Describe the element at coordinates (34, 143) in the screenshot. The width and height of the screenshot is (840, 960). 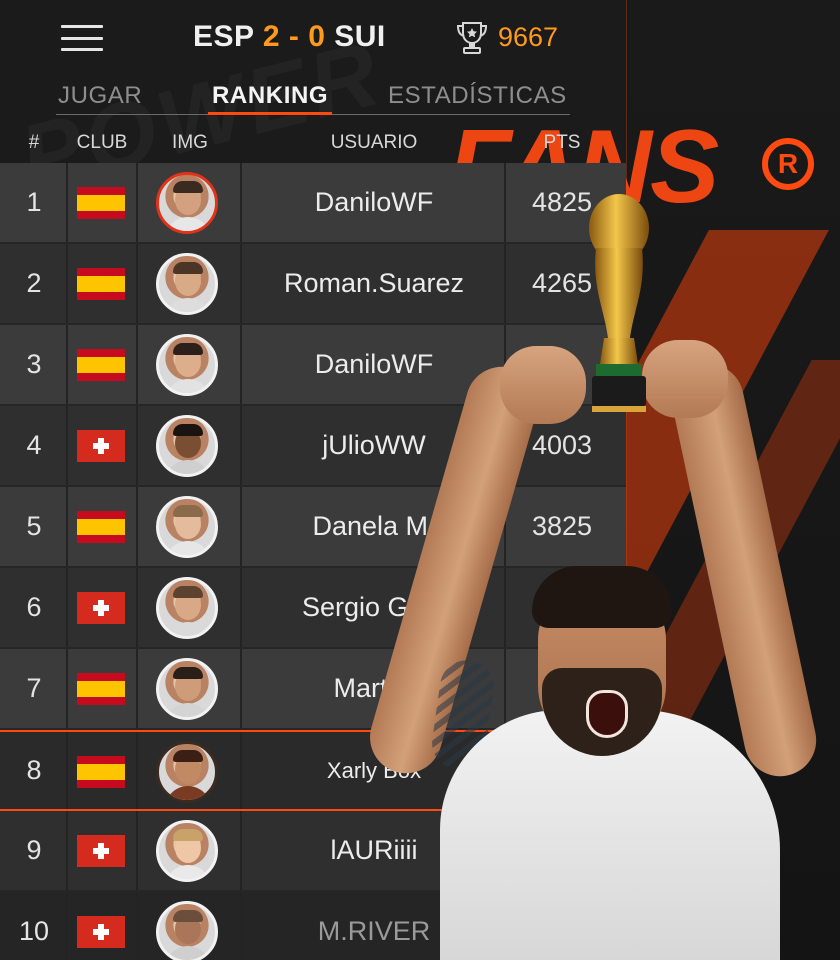
I see `column-header-rank: #` at that location.